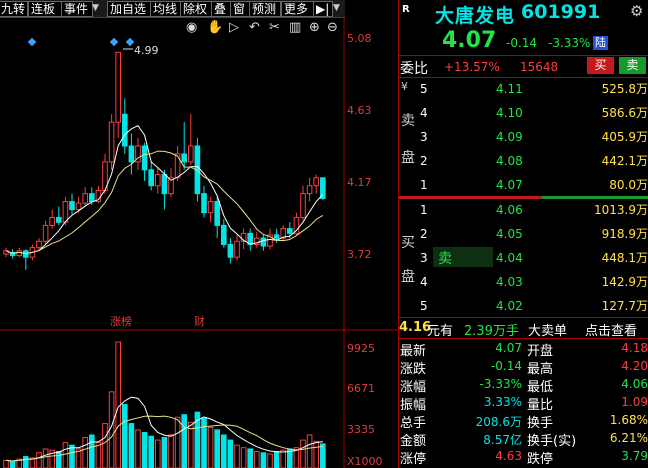  I want to click on toolbar-events-button: 事件, so click(77, 9).